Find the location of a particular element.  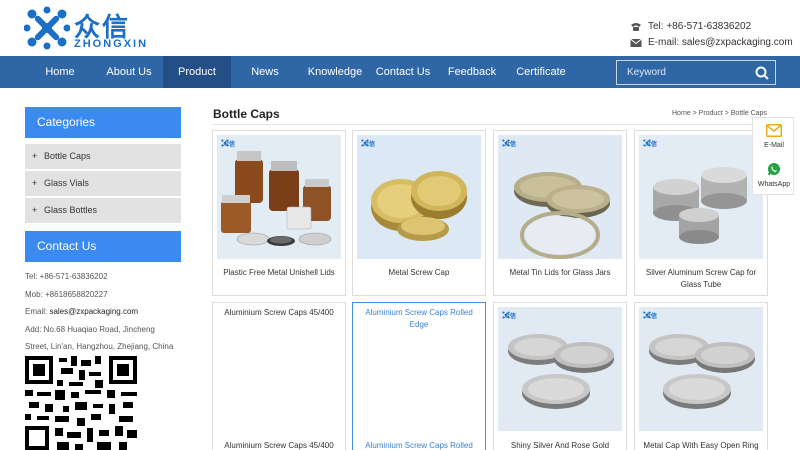

nav-feedback: Feedback is located at coordinates (472, 72).